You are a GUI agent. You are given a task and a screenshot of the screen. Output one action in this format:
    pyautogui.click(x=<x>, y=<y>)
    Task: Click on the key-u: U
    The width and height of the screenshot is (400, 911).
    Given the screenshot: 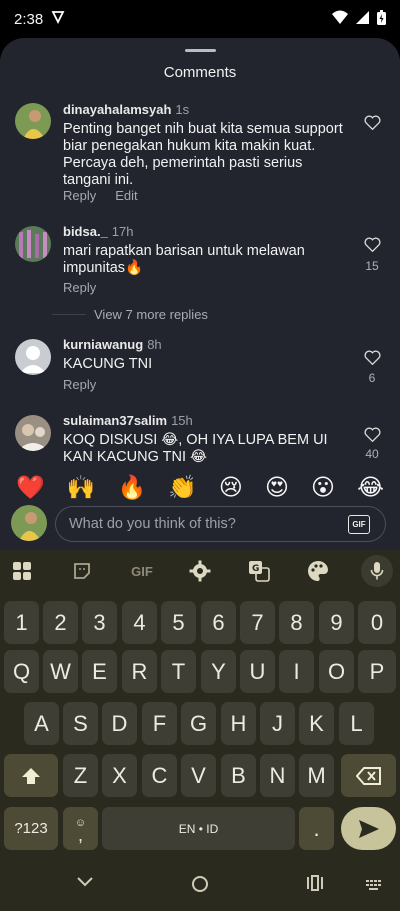 What is the action you would take?
    pyautogui.click(x=257, y=671)
    